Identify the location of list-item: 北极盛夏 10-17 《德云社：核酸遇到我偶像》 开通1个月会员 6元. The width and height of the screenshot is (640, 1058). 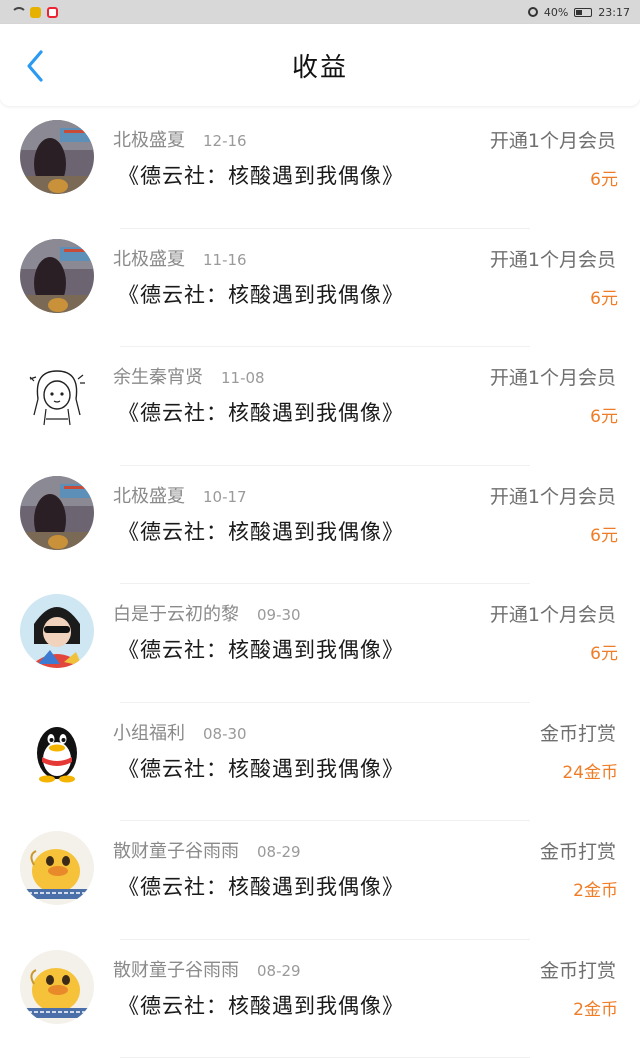
(320, 525).